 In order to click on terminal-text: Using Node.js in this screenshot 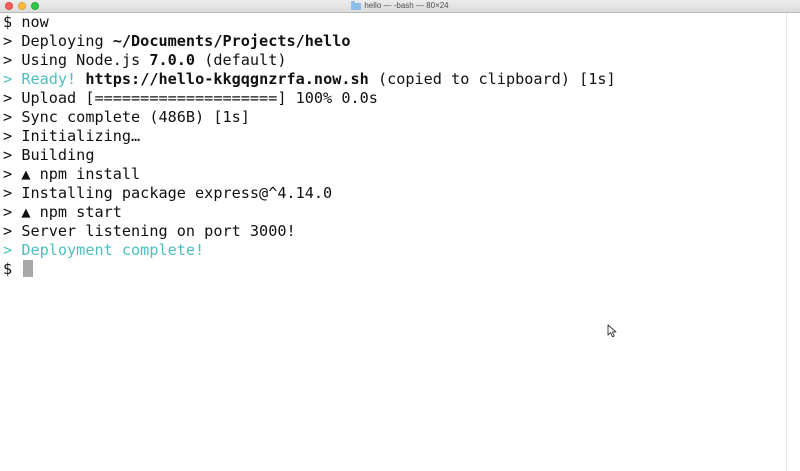, I will do `click(85, 60)`.